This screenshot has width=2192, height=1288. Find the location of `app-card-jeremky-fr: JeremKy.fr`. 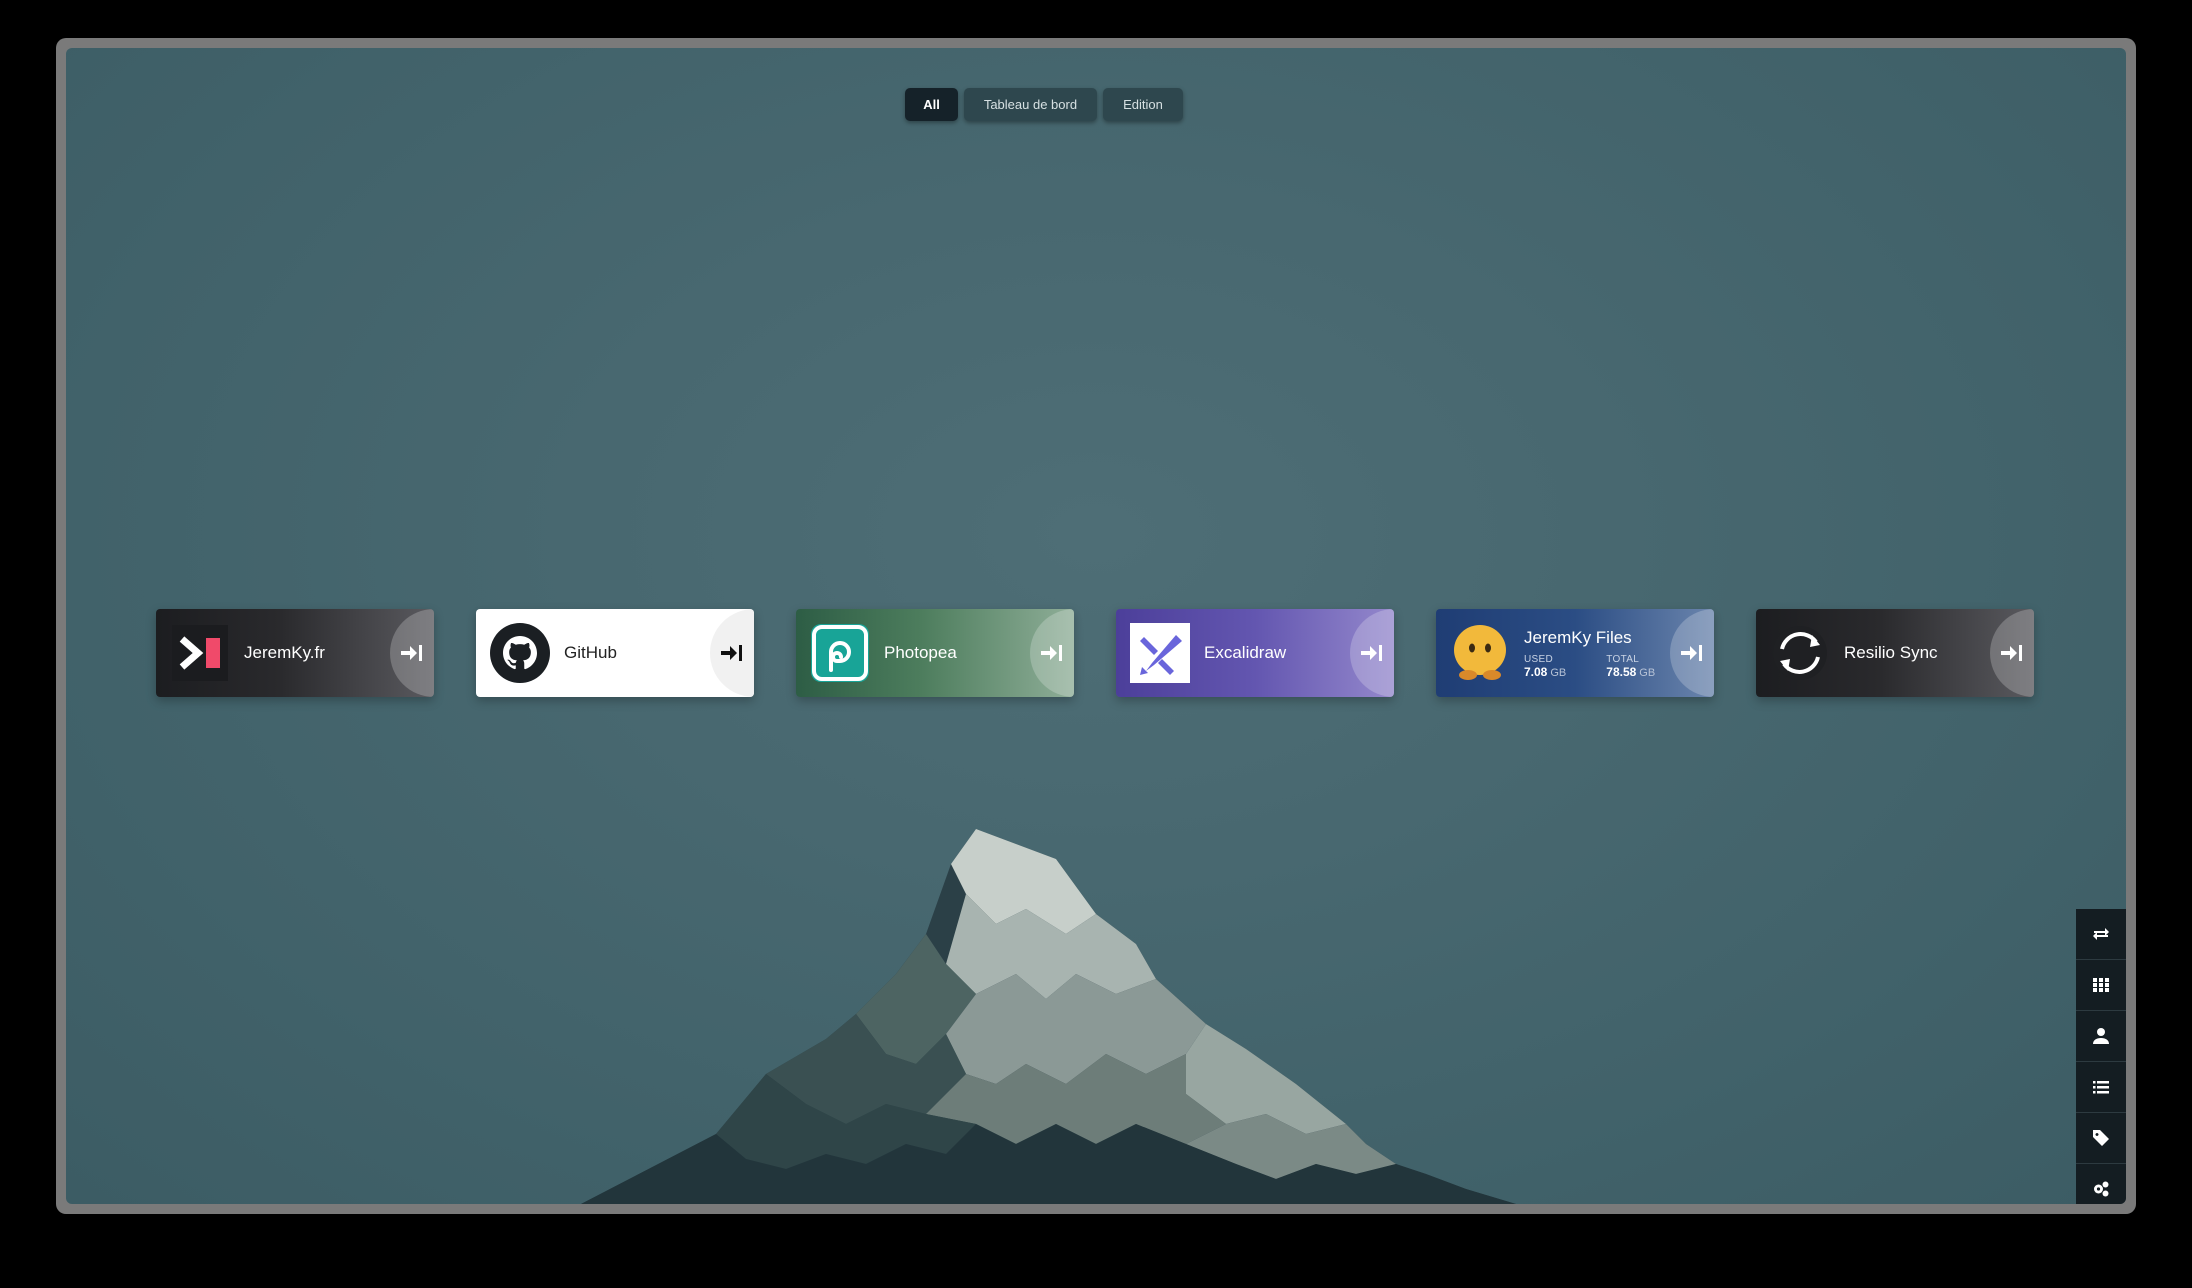

app-card-jeremky-fr: JeremKy.fr is located at coordinates (295, 653).